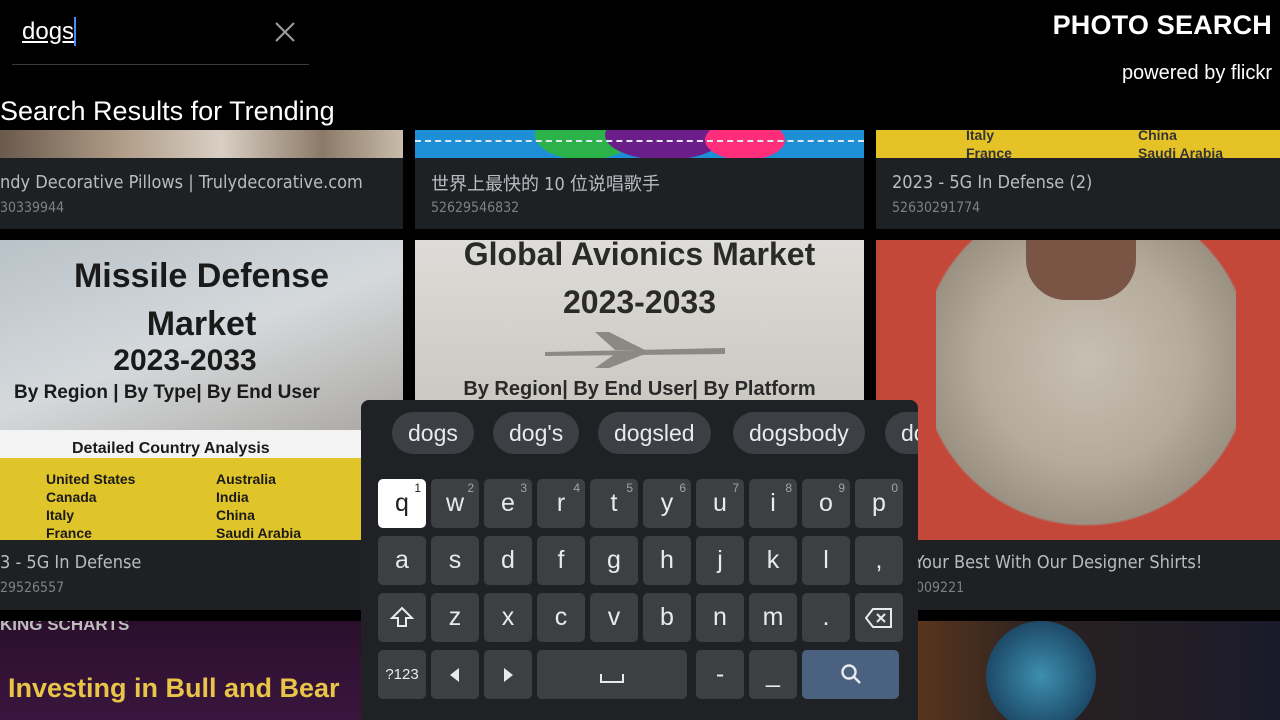 The image size is (1280, 720). I want to click on left-arrow-icon, so click(454, 675).